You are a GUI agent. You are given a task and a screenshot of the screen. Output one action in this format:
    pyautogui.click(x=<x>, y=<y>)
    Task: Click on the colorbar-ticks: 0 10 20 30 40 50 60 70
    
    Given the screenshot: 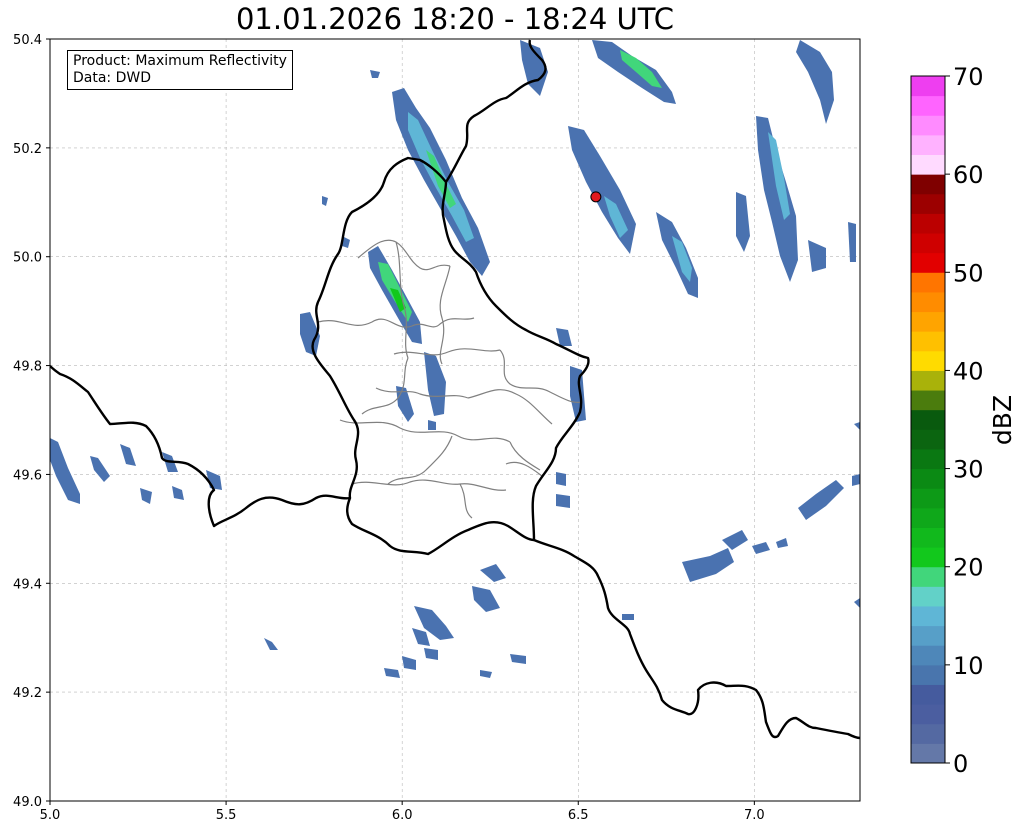 What is the action you would take?
    pyautogui.click(x=964, y=420)
    